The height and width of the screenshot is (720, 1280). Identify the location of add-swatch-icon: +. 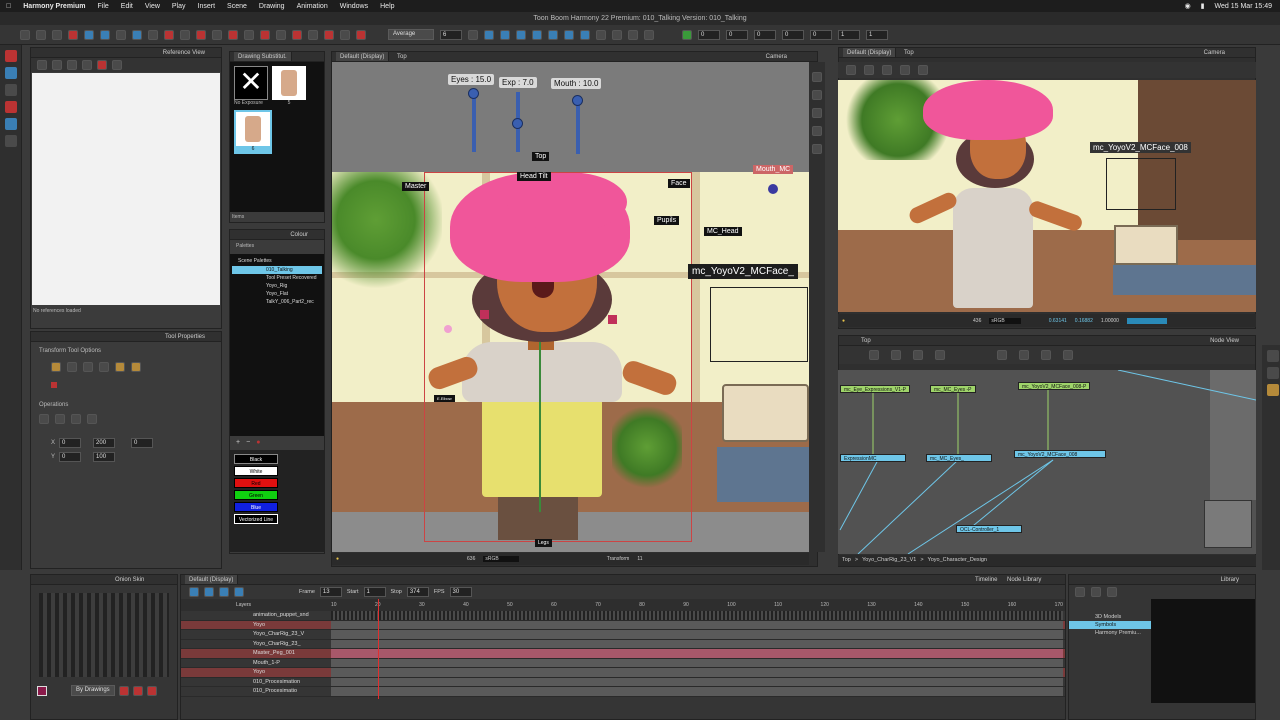
(238, 443).